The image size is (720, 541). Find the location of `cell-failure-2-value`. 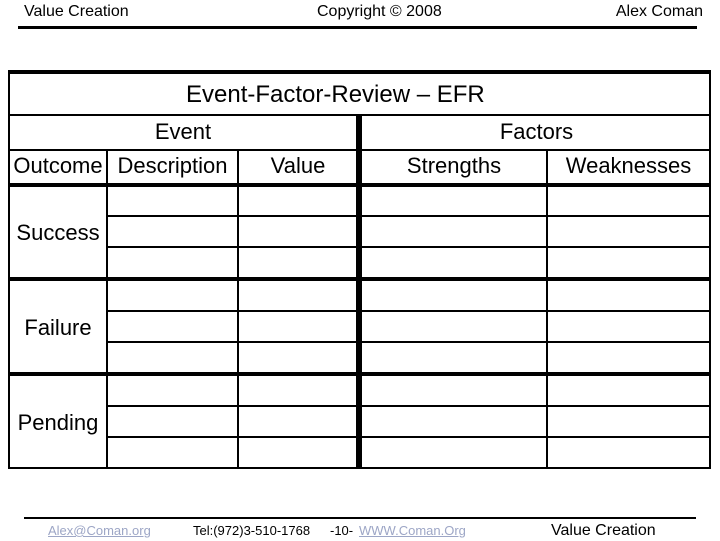

cell-failure-2-value is located at coordinates (297, 326).